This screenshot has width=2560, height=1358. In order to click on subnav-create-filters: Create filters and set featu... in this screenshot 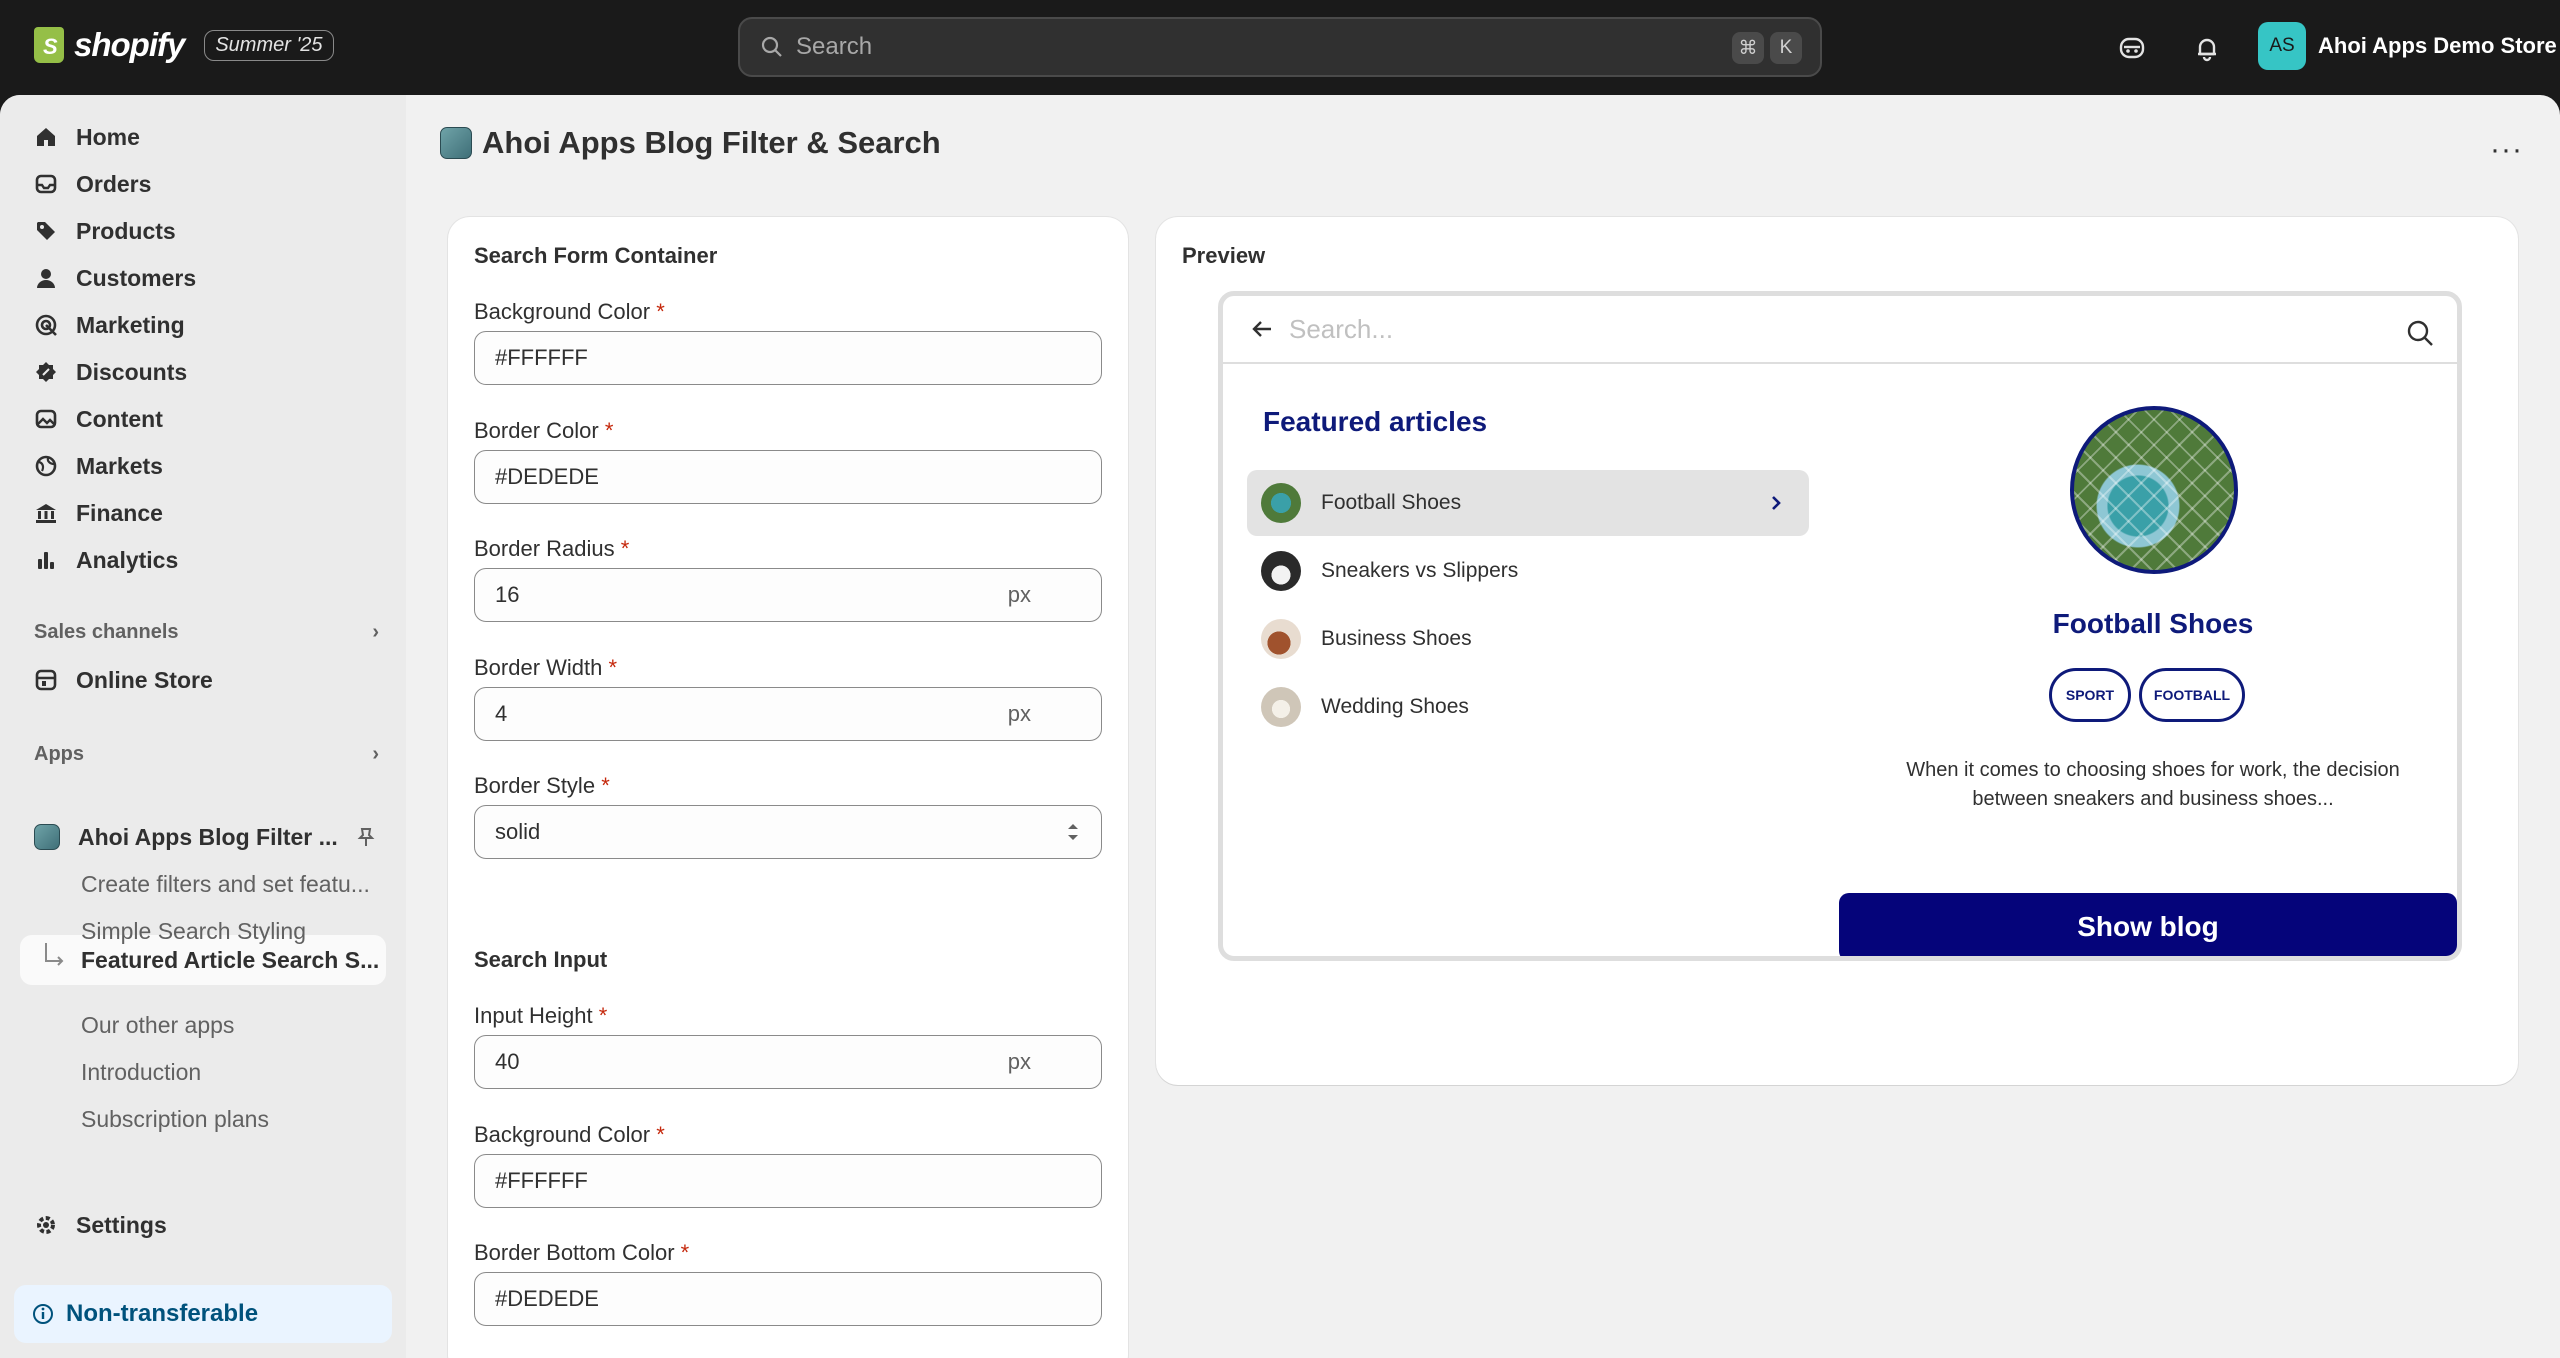, I will do `click(225, 884)`.